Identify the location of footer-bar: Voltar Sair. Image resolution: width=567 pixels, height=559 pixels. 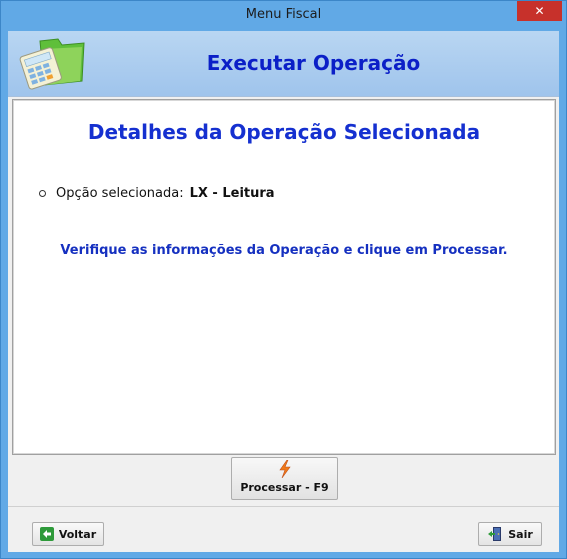
(283, 529).